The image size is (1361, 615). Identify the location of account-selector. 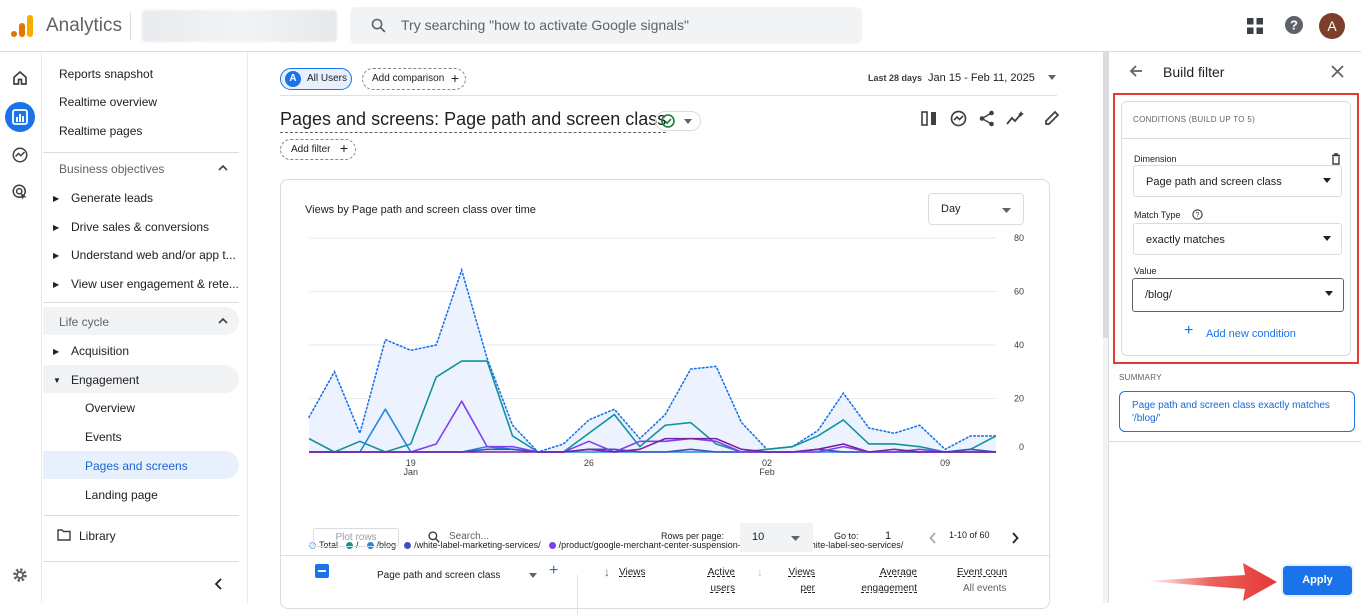
(239, 26).